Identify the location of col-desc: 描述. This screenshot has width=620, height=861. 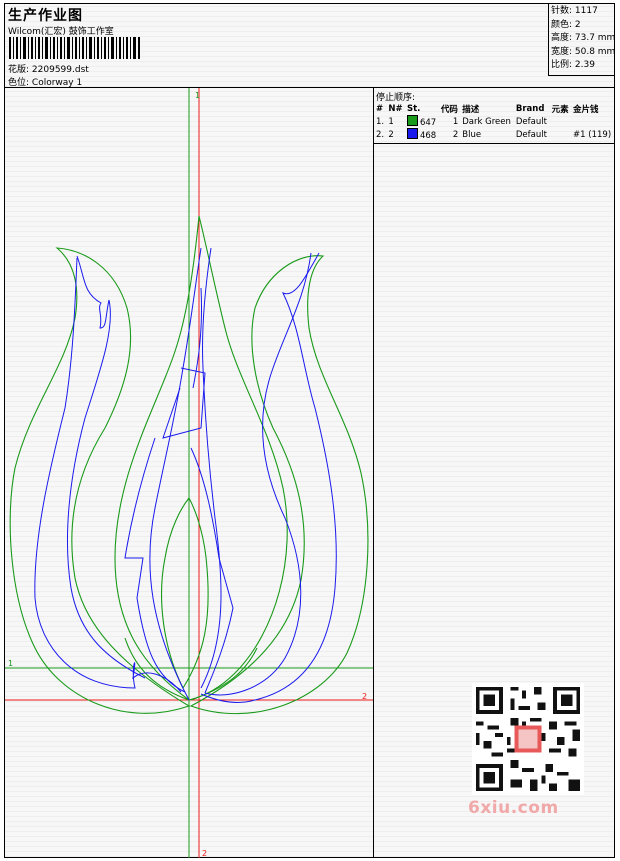
(471, 109).